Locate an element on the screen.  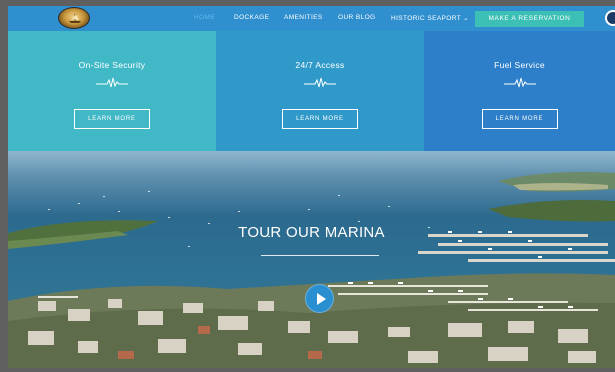
play-video-button is located at coordinates (319, 298).